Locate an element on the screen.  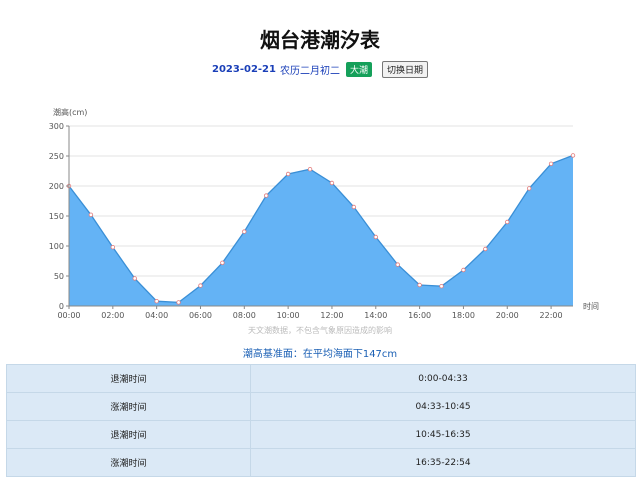
y-tick-label: 200 is located at coordinates (56, 186).